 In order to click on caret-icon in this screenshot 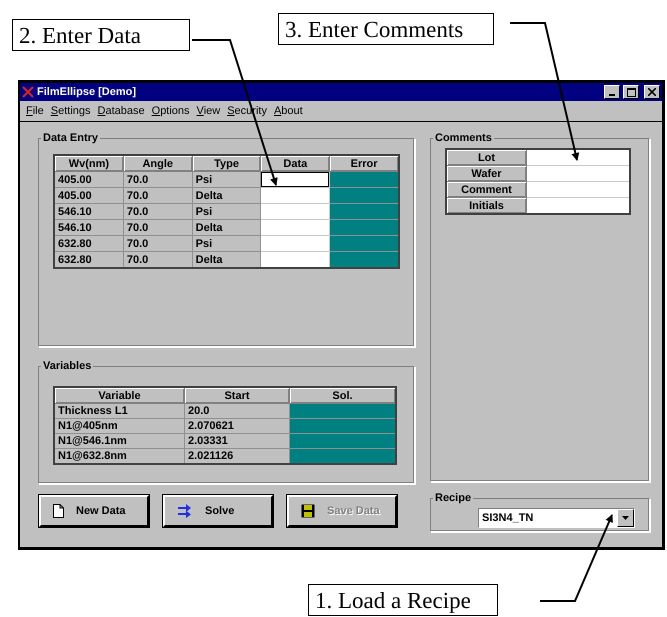, I will do `click(625, 518)`.